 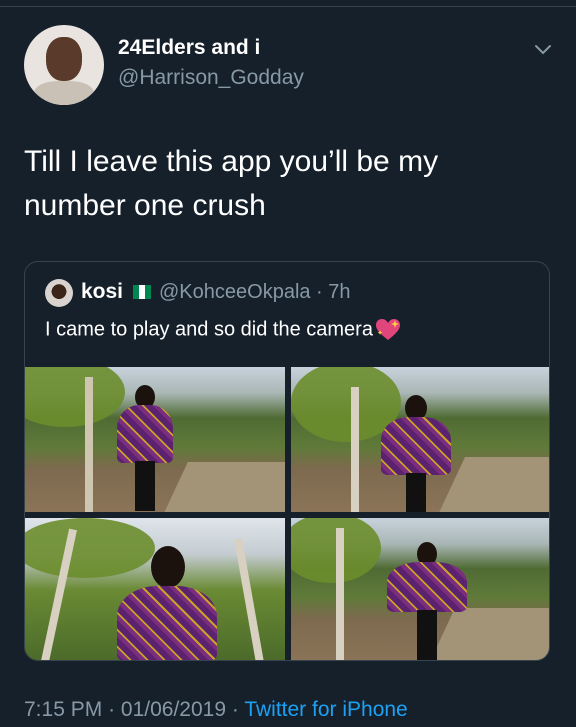 I want to click on tweet-time: 7:15 PM, so click(x=63, y=709).